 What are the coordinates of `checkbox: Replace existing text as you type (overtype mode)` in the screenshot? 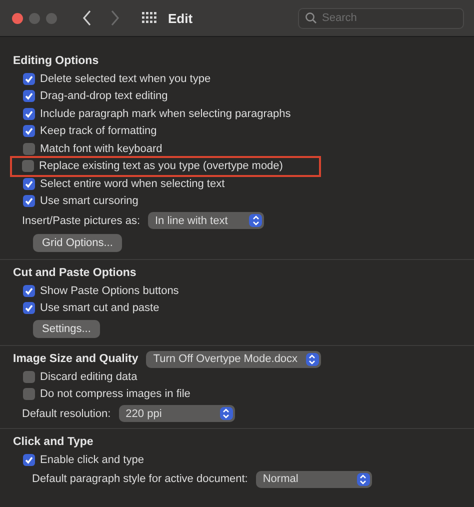 It's located at (152, 166).